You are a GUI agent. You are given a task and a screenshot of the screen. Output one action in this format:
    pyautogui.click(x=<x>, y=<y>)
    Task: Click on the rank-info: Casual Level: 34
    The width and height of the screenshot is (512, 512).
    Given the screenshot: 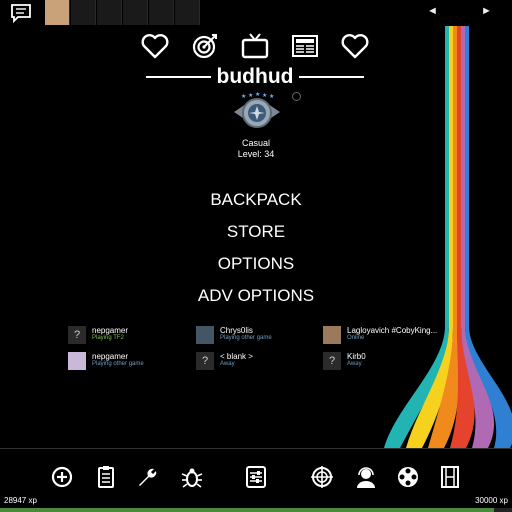 What is the action you would take?
    pyautogui.click(x=256, y=149)
    